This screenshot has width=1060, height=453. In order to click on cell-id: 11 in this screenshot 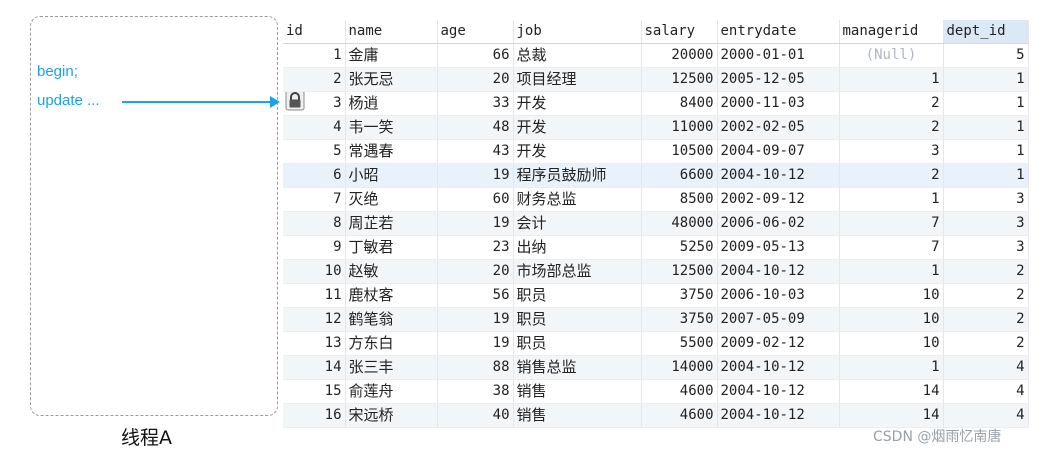, I will do `click(314, 295)`.